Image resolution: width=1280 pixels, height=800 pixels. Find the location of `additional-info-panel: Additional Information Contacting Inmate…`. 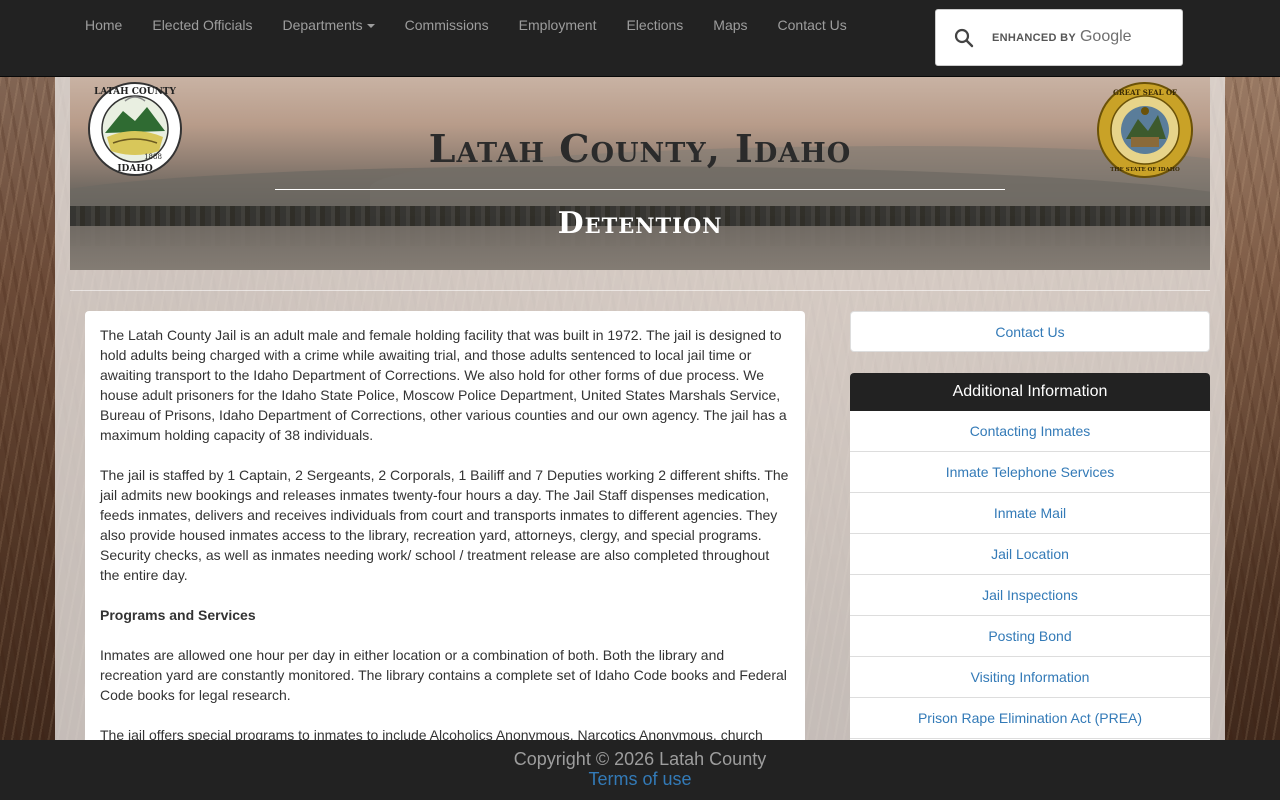

additional-info-panel: Additional Information Contacting Inmate… is located at coordinates (1030, 573).